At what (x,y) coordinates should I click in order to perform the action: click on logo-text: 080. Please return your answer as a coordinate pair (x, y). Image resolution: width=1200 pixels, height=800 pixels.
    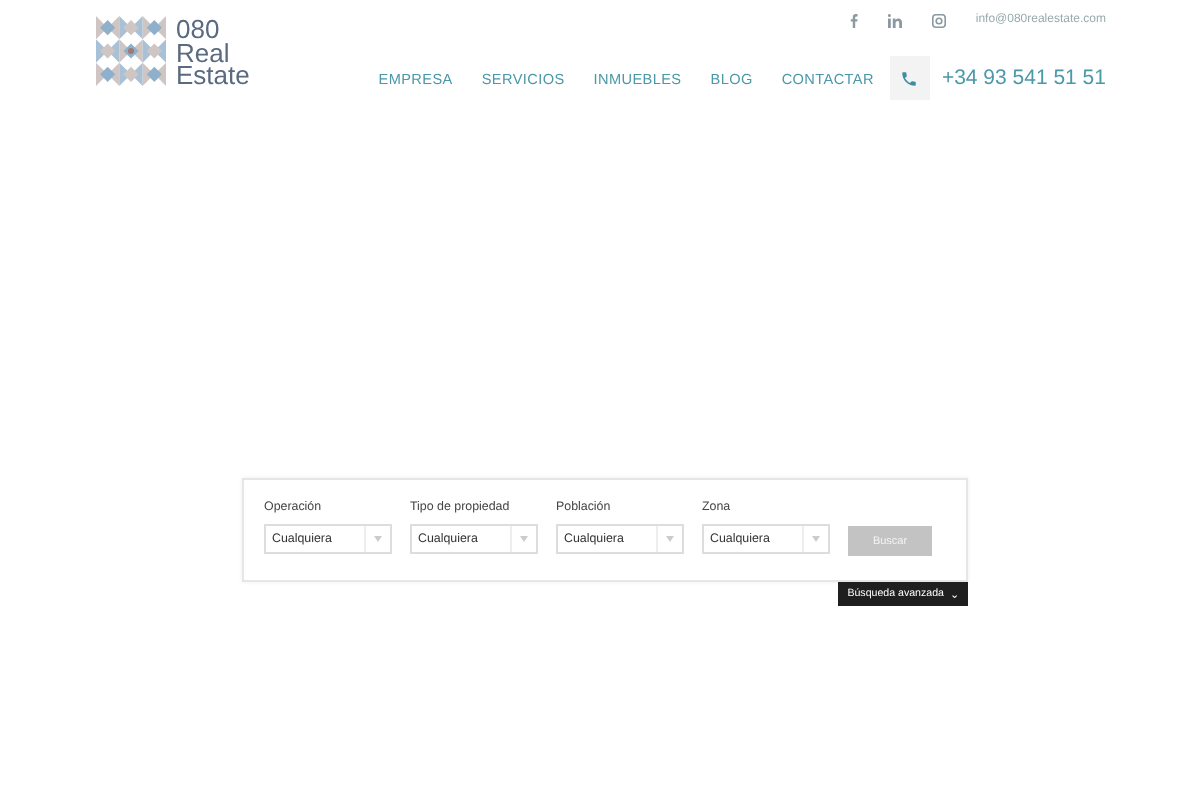
    Looking at the image, I should click on (198, 29).